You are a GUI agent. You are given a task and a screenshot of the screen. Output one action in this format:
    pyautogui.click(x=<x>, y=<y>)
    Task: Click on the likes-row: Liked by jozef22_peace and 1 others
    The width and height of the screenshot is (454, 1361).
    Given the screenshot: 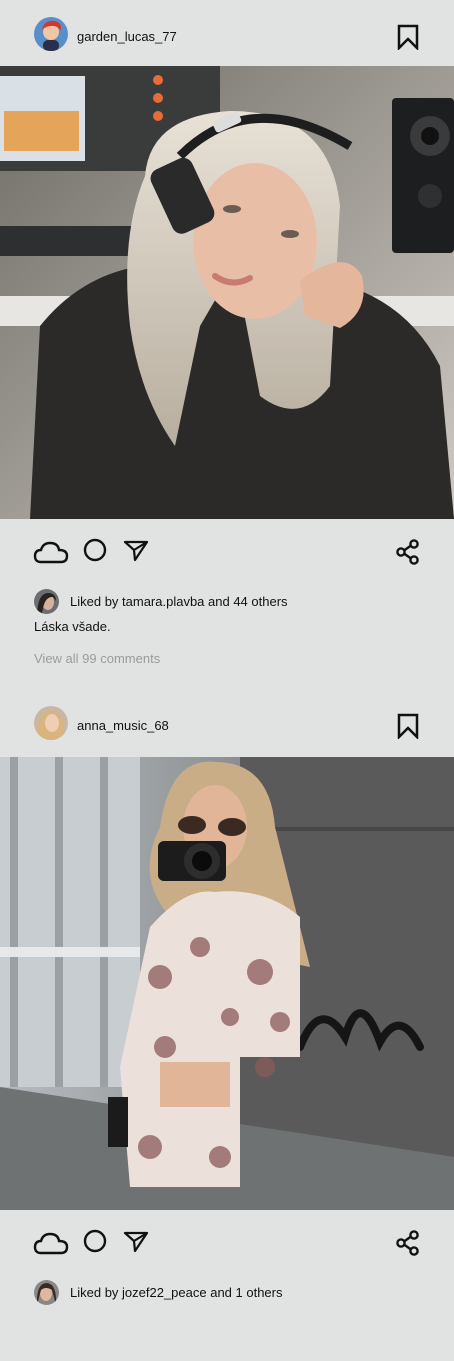 What is the action you would take?
    pyautogui.click(x=227, y=1292)
    